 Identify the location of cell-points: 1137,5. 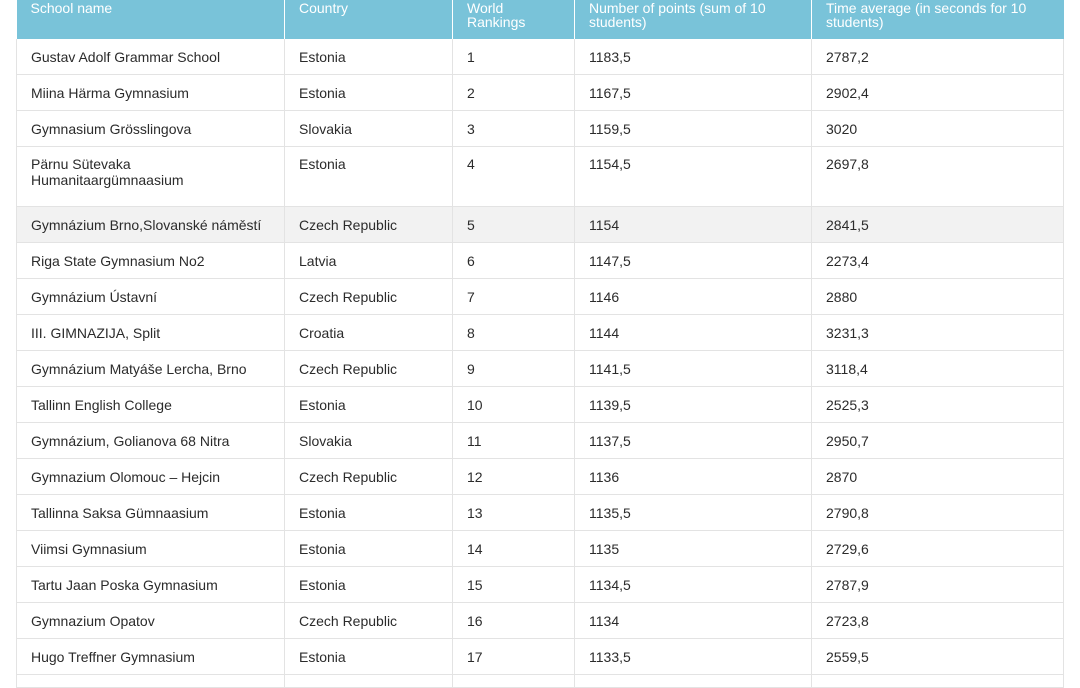
(693, 440).